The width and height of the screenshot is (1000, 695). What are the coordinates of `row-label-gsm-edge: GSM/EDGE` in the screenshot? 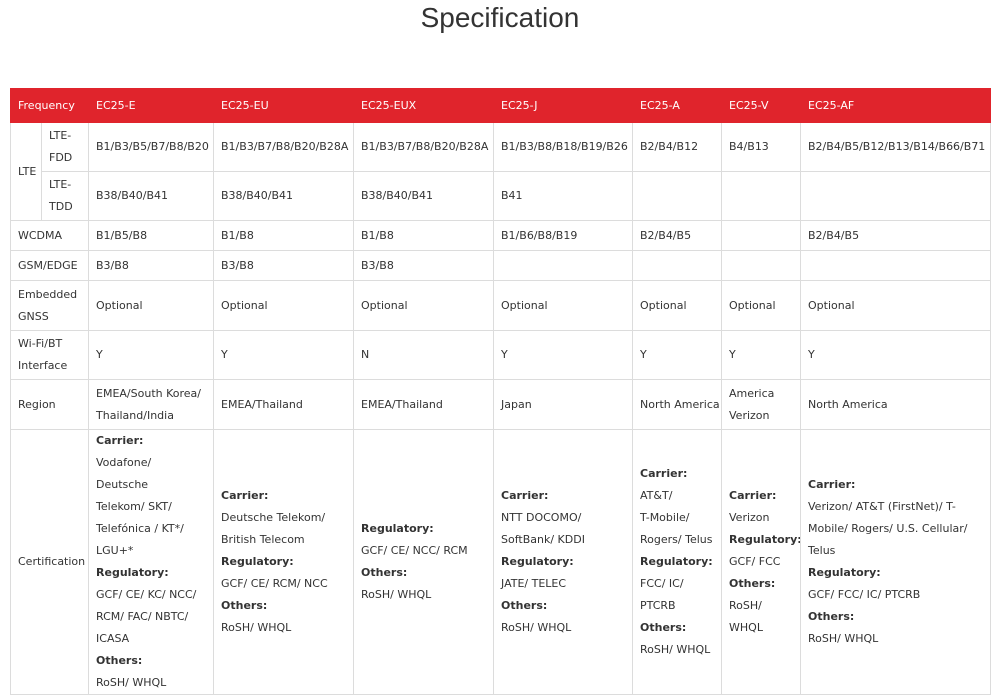 It's located at (49, 265).